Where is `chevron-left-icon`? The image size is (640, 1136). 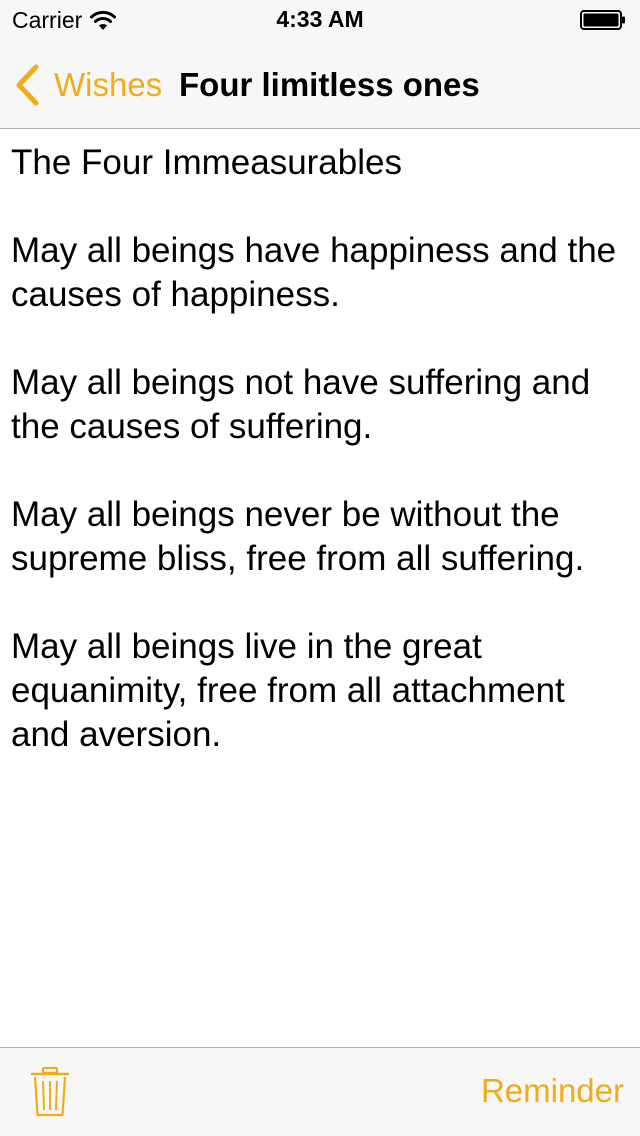 chevron-left-icon is located at coordinates (27, 85).